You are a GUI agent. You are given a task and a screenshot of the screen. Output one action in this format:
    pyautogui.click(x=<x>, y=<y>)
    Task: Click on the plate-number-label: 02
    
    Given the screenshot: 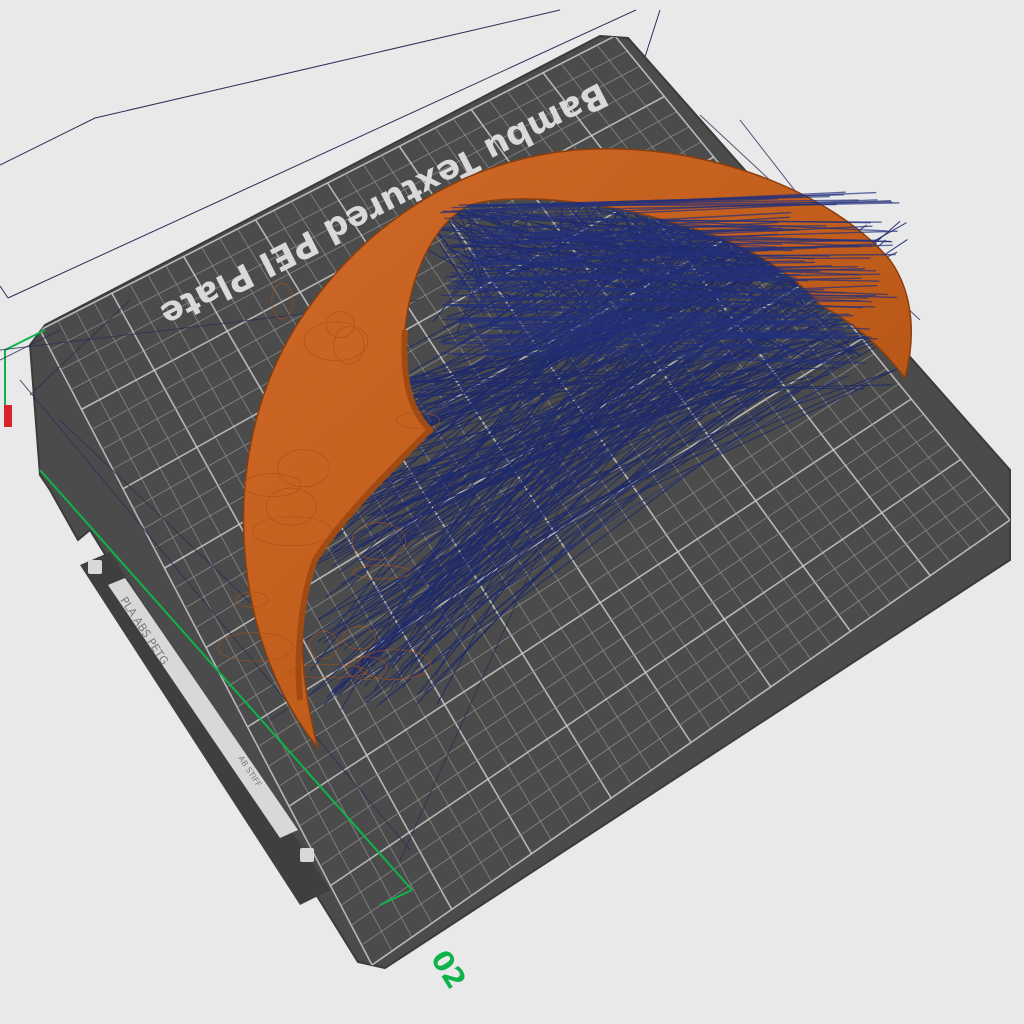 What is the action you would take?
    pyautogui.click(x=448, y=969)
    